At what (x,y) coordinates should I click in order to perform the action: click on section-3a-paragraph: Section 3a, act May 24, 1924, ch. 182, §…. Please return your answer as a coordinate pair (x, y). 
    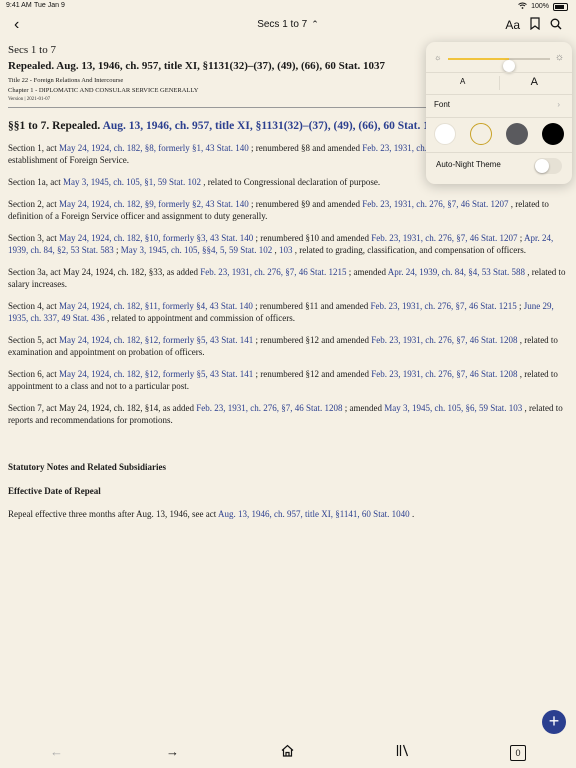
    Looking at the image, I should click on (288, 278).